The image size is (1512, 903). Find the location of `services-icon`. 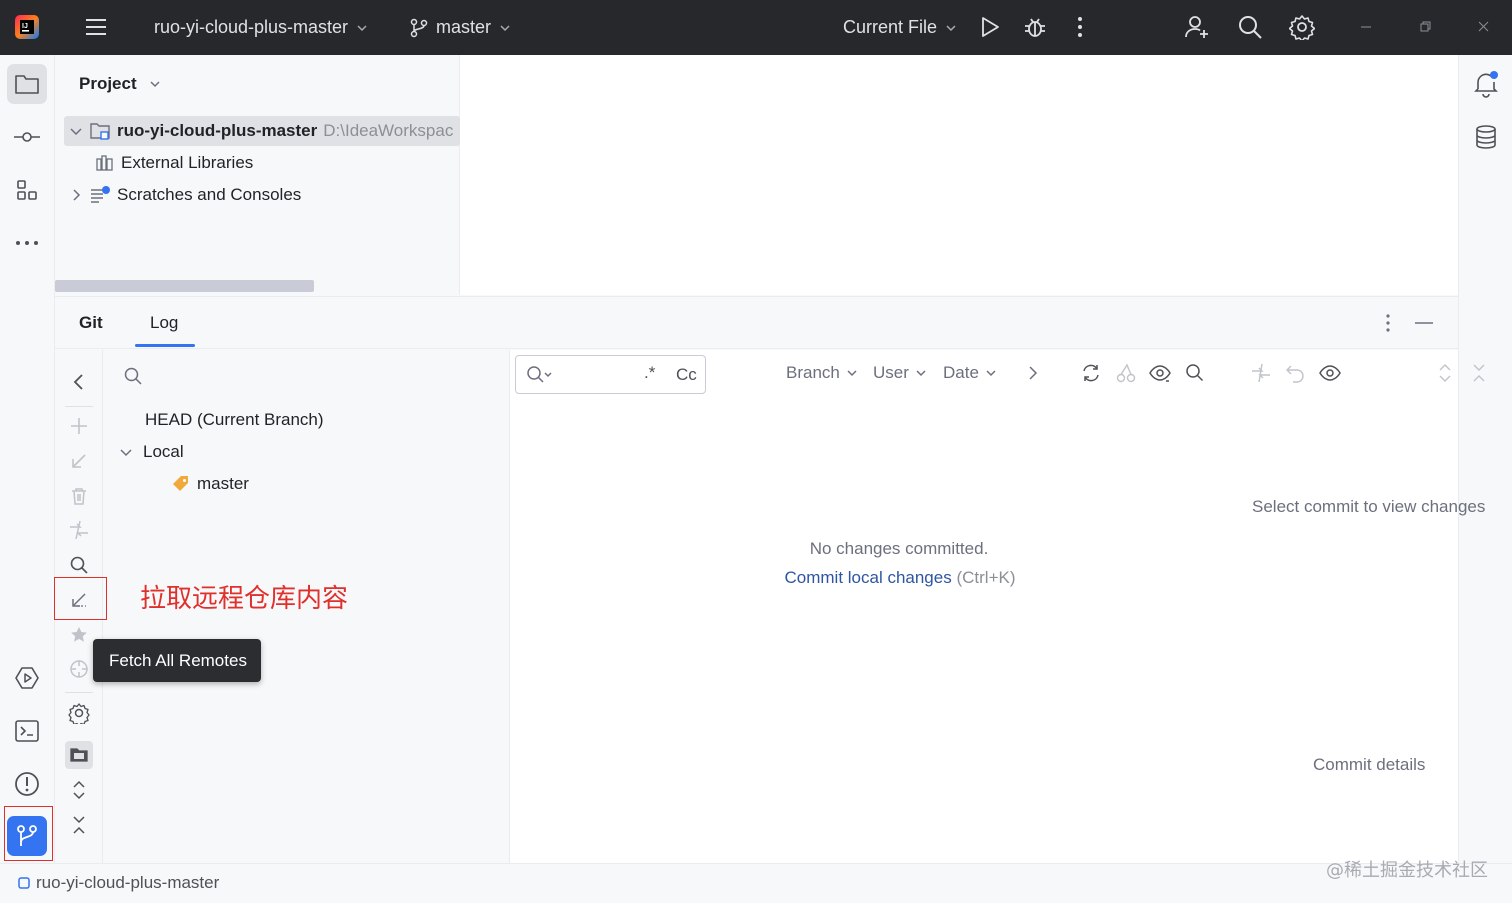

services-icon is located at coordinates (27, 678).